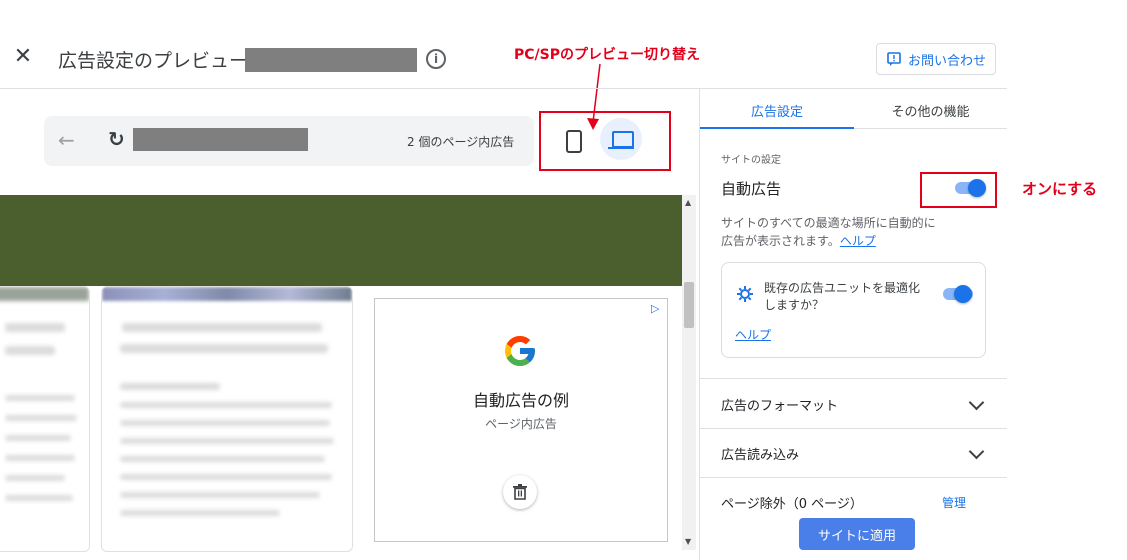  Describe the element at coordinates (777, 128) in the screenshot. I see `tab-indicator` at that location.